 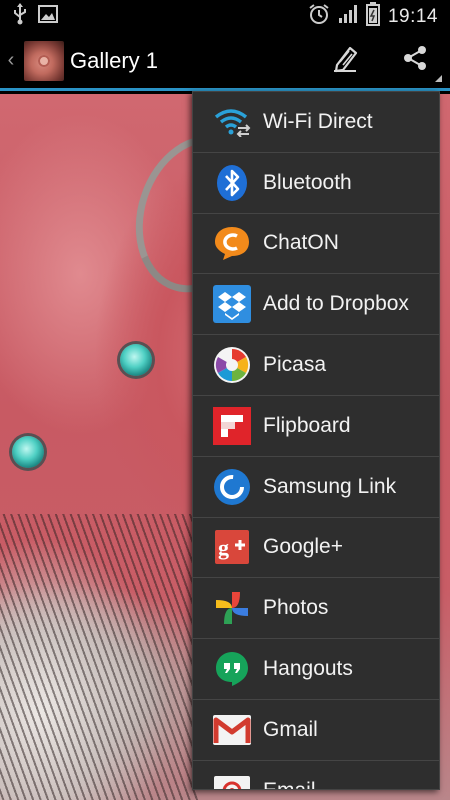 I want to click on overflow-indicator-icon, so click(x=438, y=78).